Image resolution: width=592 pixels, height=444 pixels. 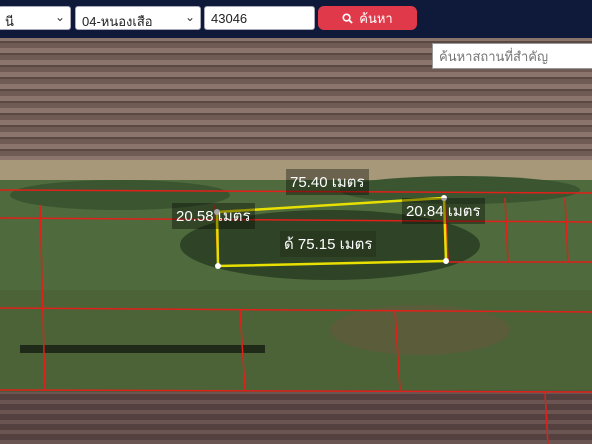 I want to click on landmark-search-input, so click(x=512, y=56).